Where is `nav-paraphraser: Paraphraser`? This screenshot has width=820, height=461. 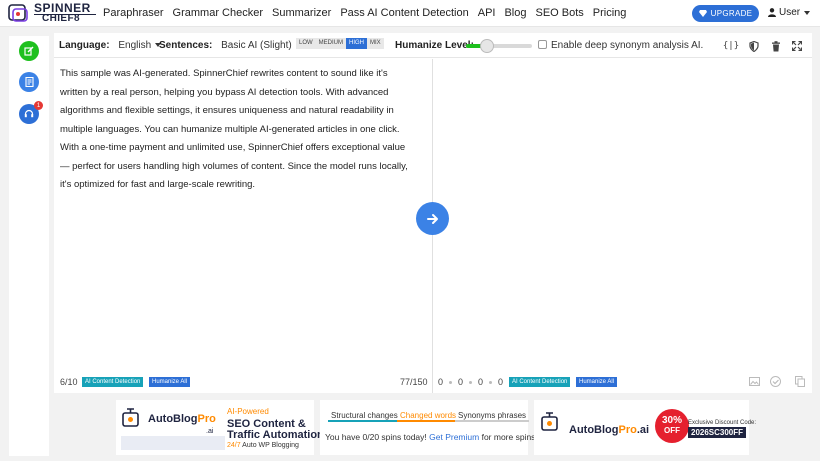 nav-paraphraser: Paraphraser is located at coordinates (133, 13).